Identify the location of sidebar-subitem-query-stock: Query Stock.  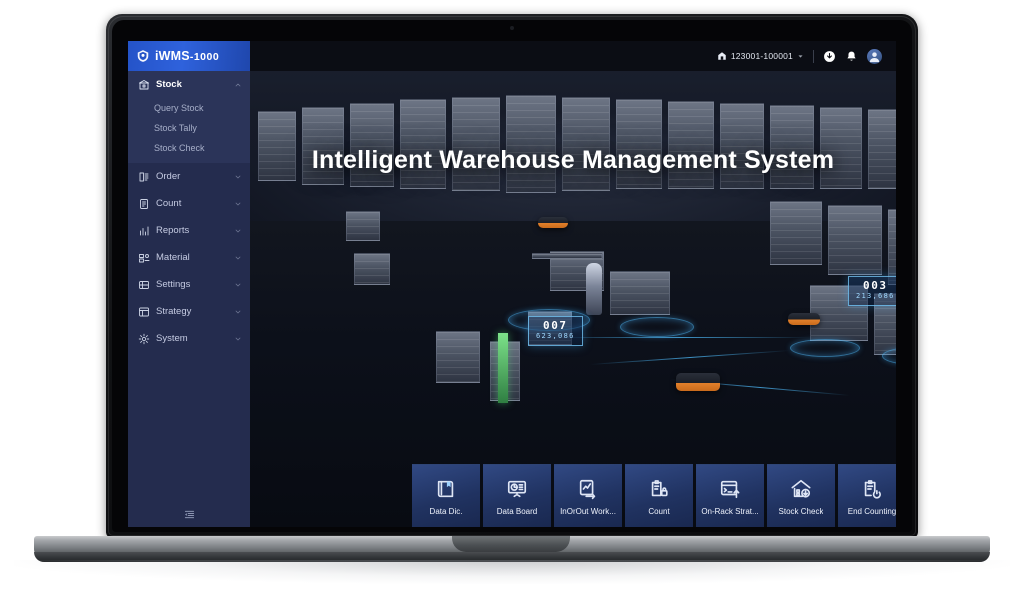
(189, 108).